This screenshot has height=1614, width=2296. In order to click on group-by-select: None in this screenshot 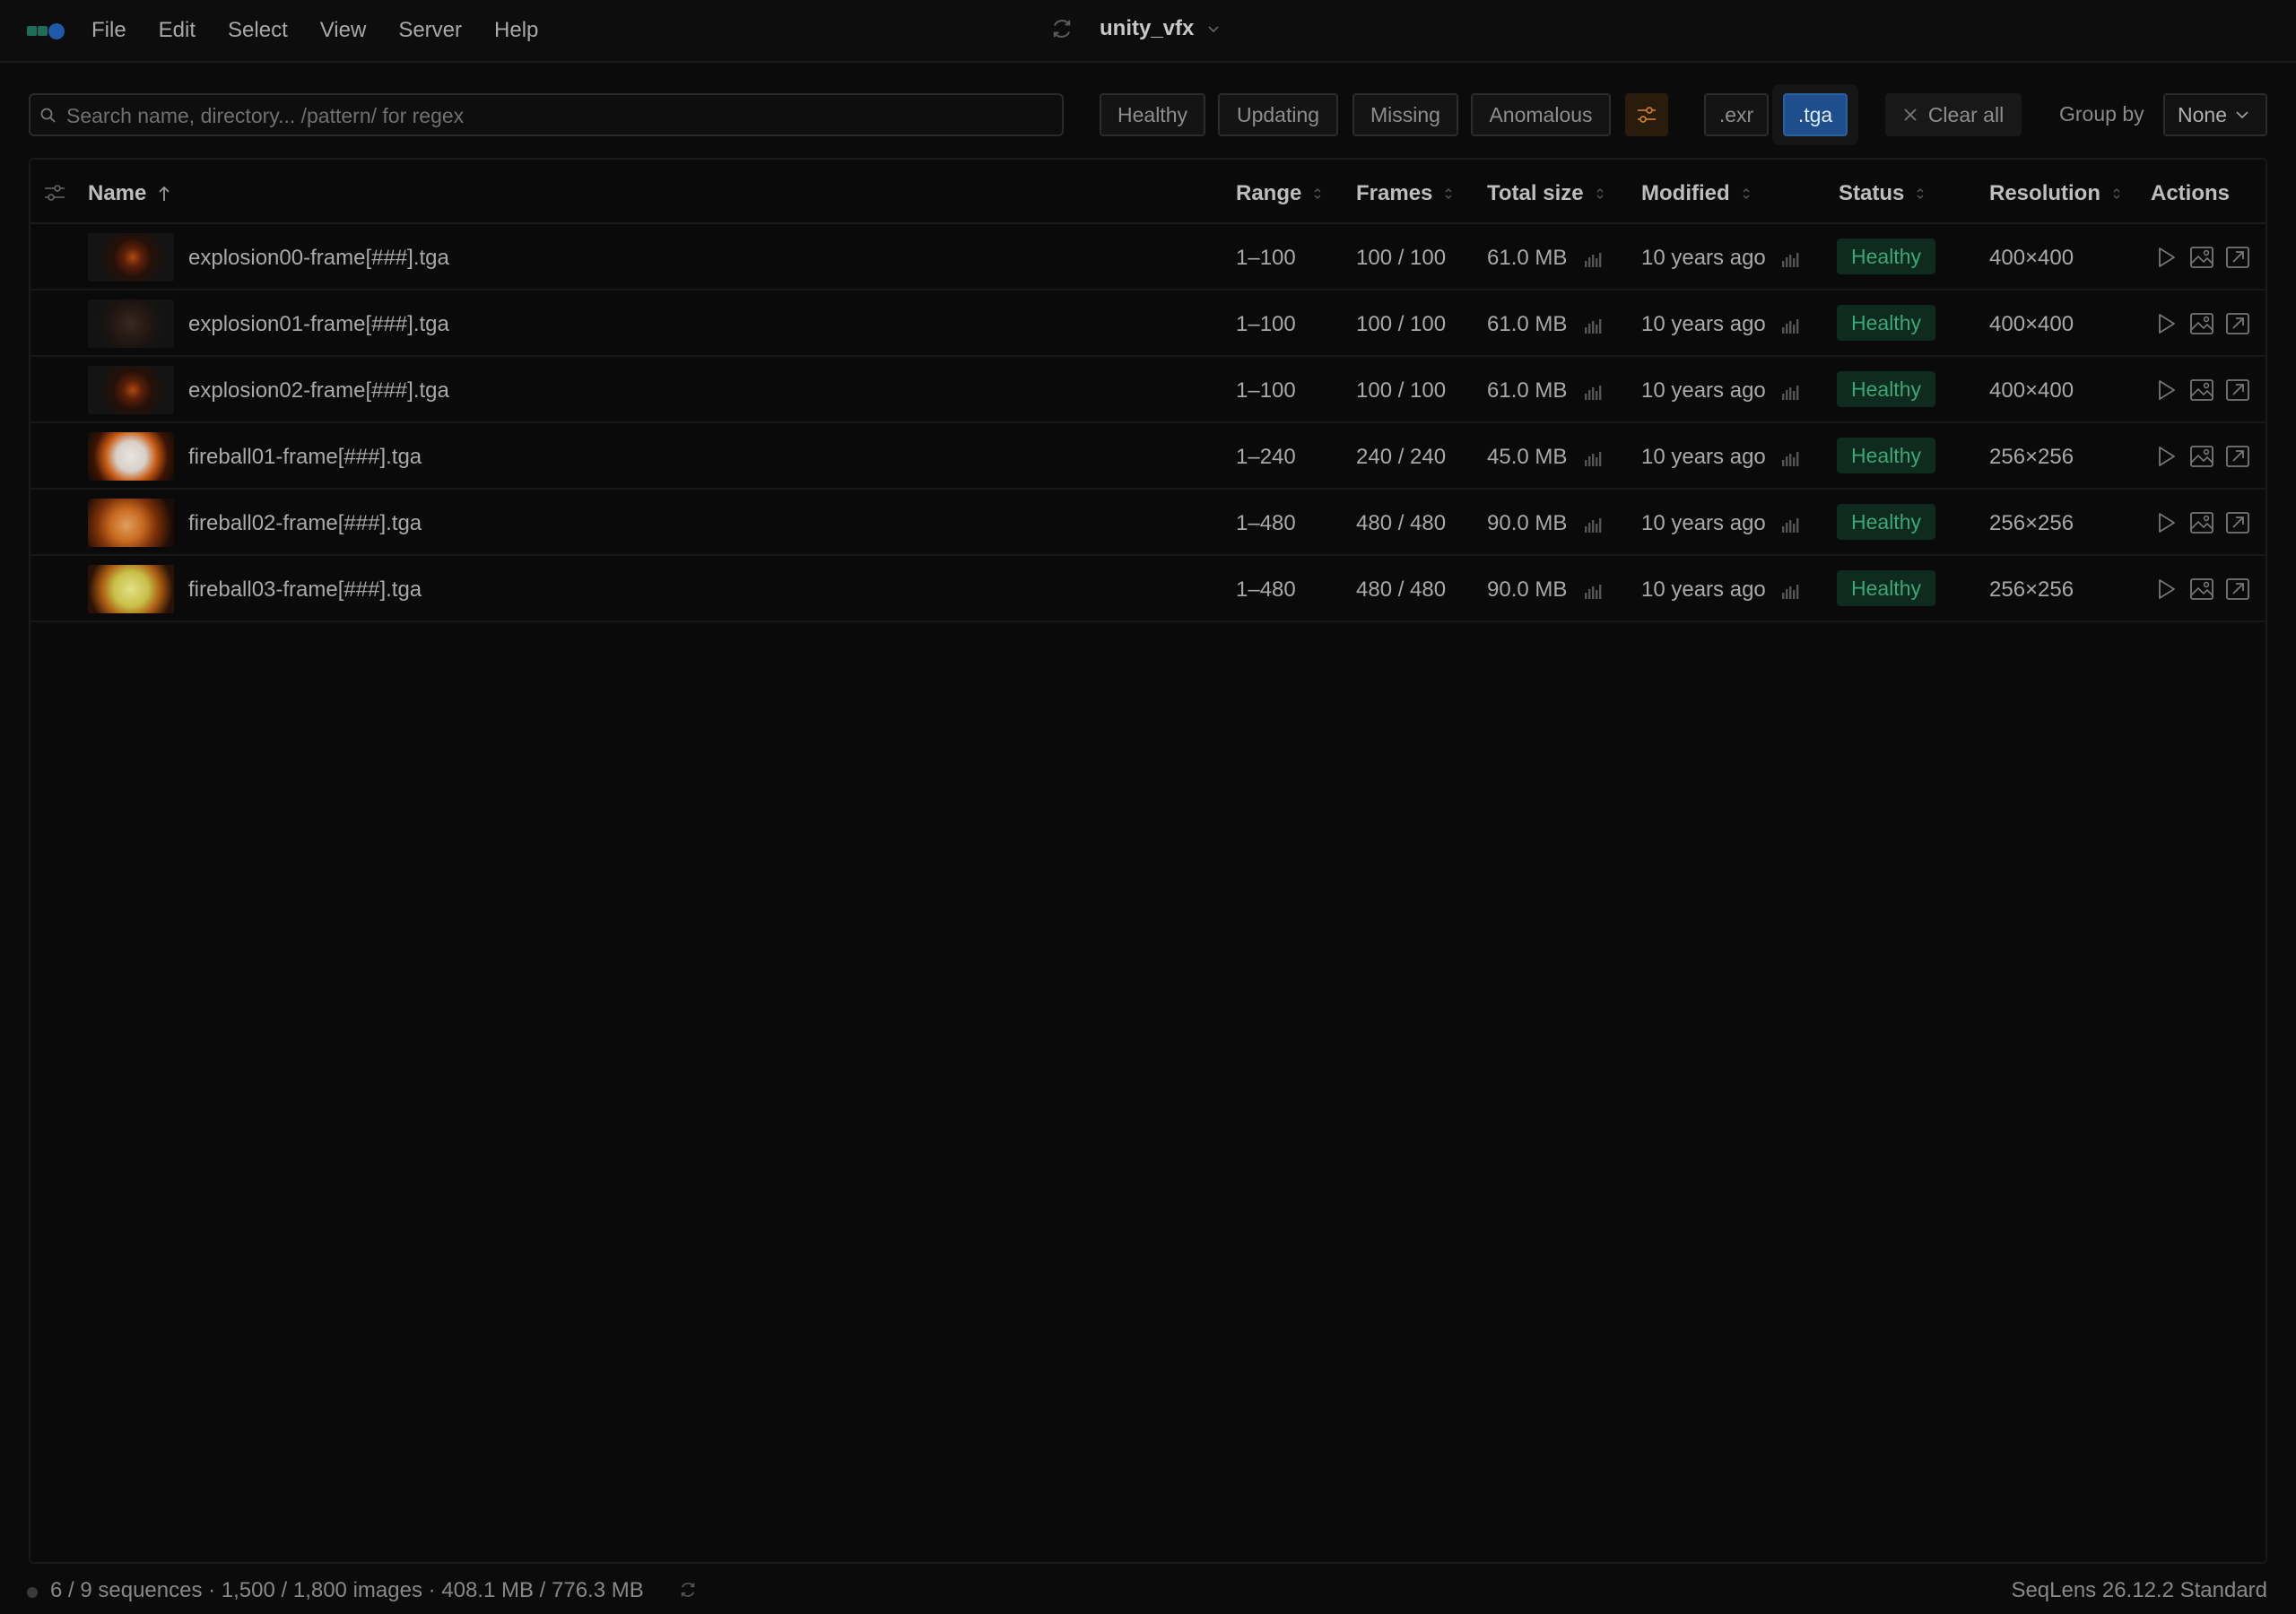, I will do `click(2215, 114)`.